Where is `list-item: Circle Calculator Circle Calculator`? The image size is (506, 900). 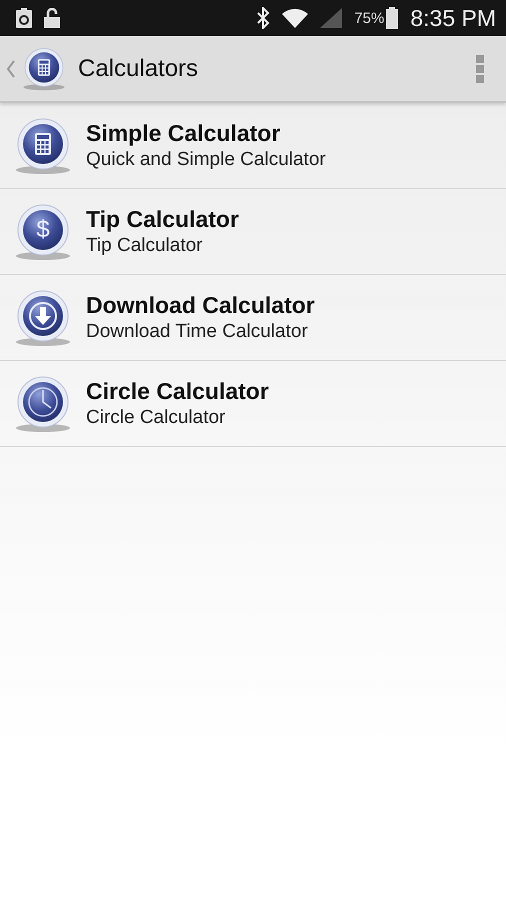 list-item: Circle Calculator Circle Calculator is located at coordinates (253, 404).